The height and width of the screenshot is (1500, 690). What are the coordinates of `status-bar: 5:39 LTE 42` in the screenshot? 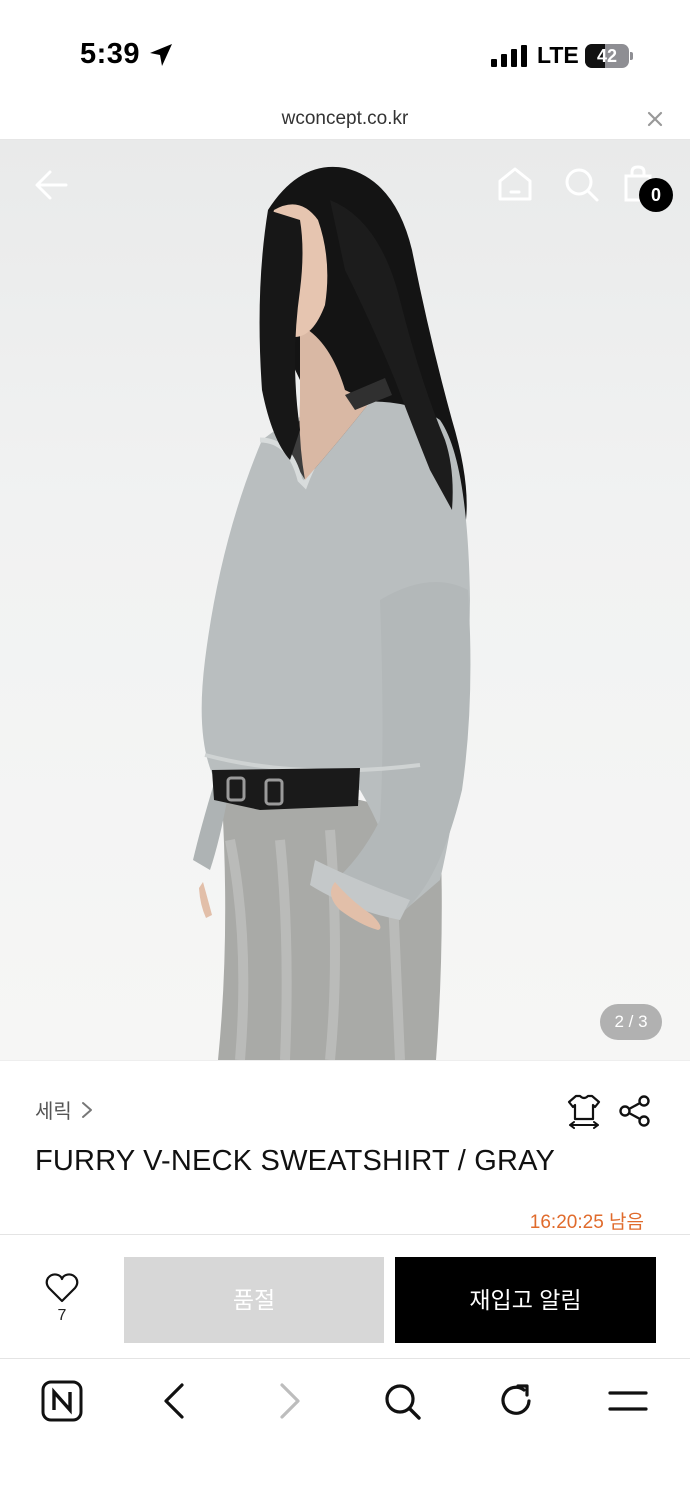 It's located at (345, 50).